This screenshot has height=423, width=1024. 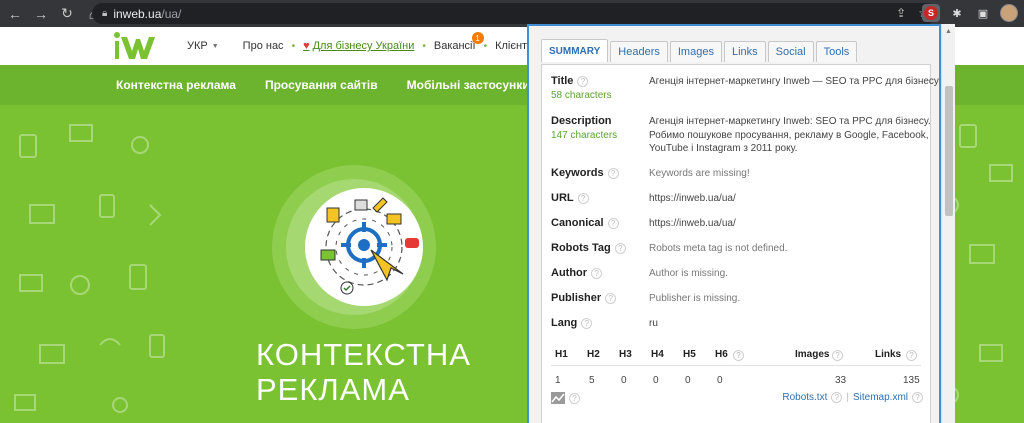 What do you see at coordinates (790, 51) in the screenshot?
I see `tab-social: Social` at bounding box center [790, 51].